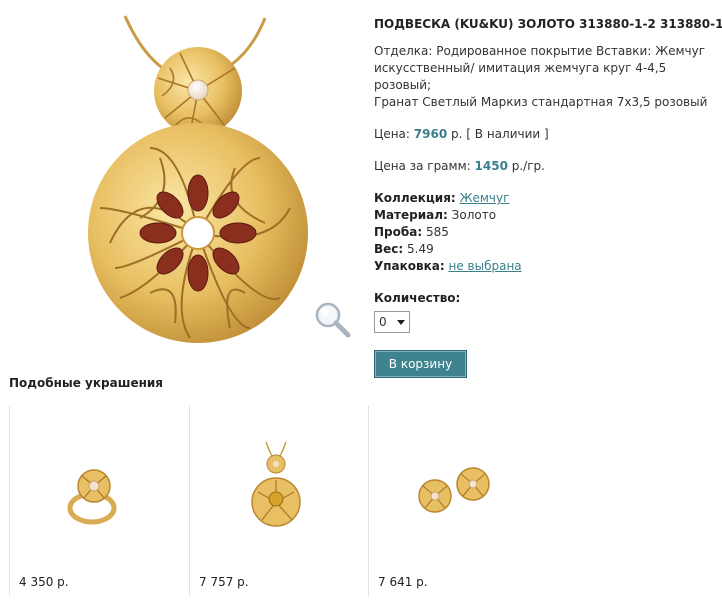 Image resolution: width=722 pixels, height=606 pixels. I want to click on similar-item: 7 757 р., so click(278, 506).